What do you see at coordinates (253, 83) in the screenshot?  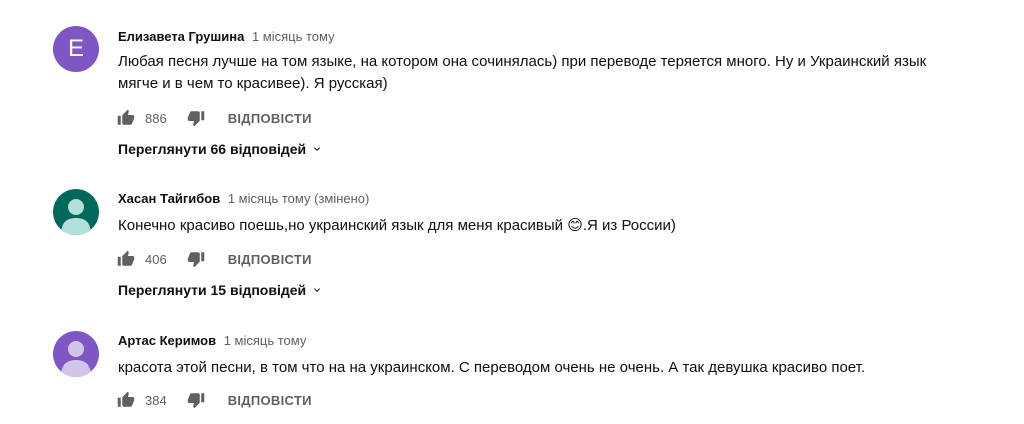 I see `comment-text-line: мягче и в чем то красивее). Я русская)` at bounding box center [253, 83].